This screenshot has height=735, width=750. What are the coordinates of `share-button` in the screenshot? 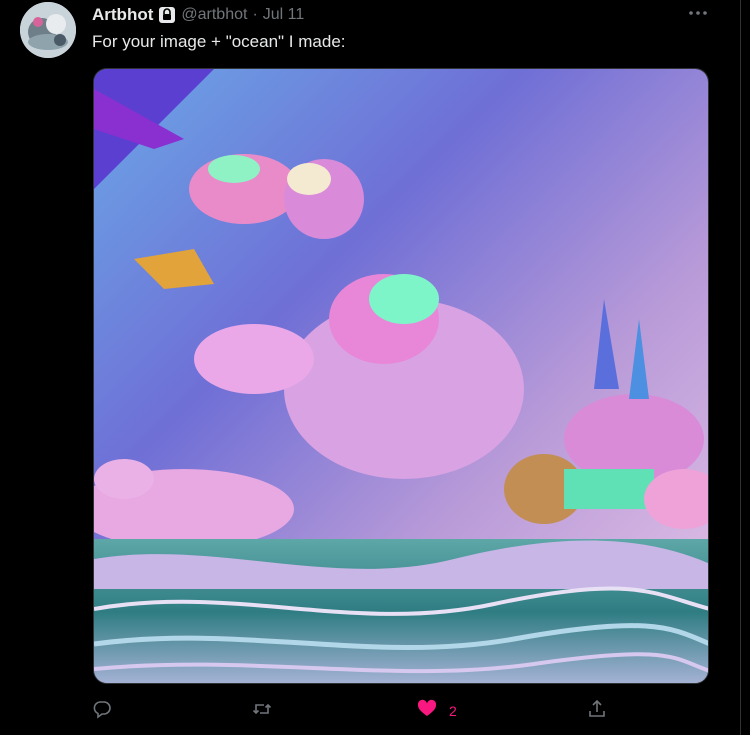 It's located at (597, 711).